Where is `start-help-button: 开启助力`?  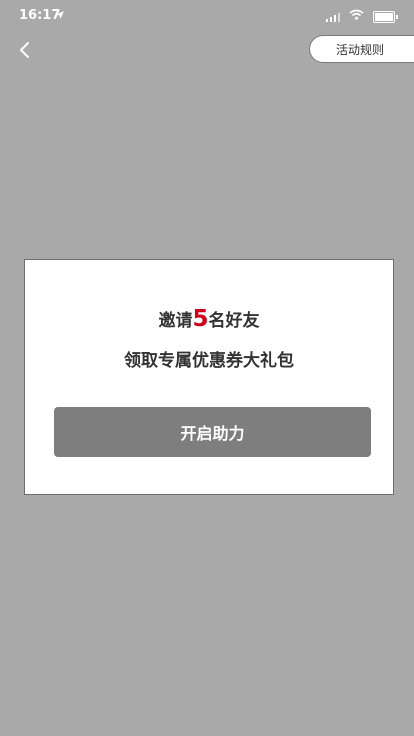 start-help-button: 开启助力 is located at coordinates (212, 432).